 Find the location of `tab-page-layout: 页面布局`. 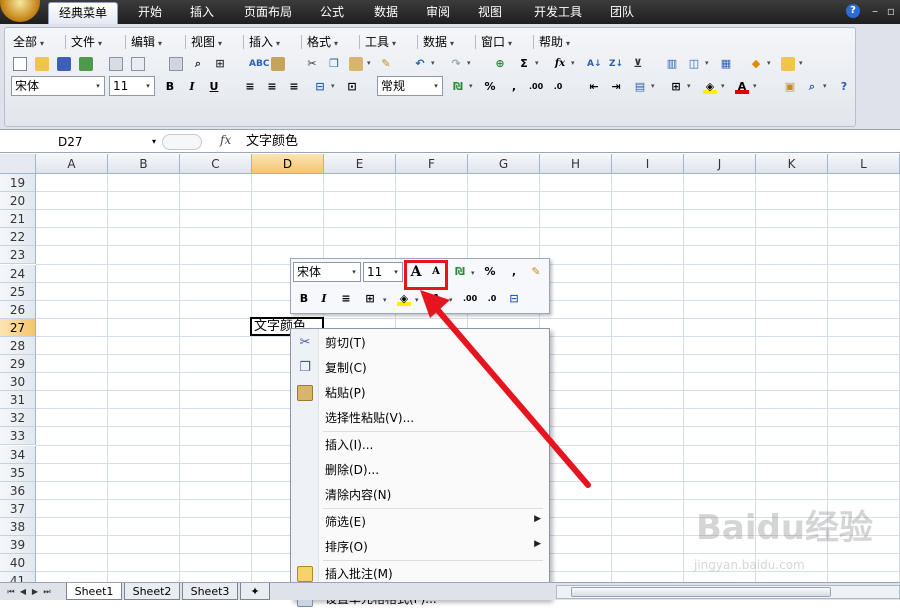

tab-page-layout: 页面布局 is located at coordinates (268, 13).